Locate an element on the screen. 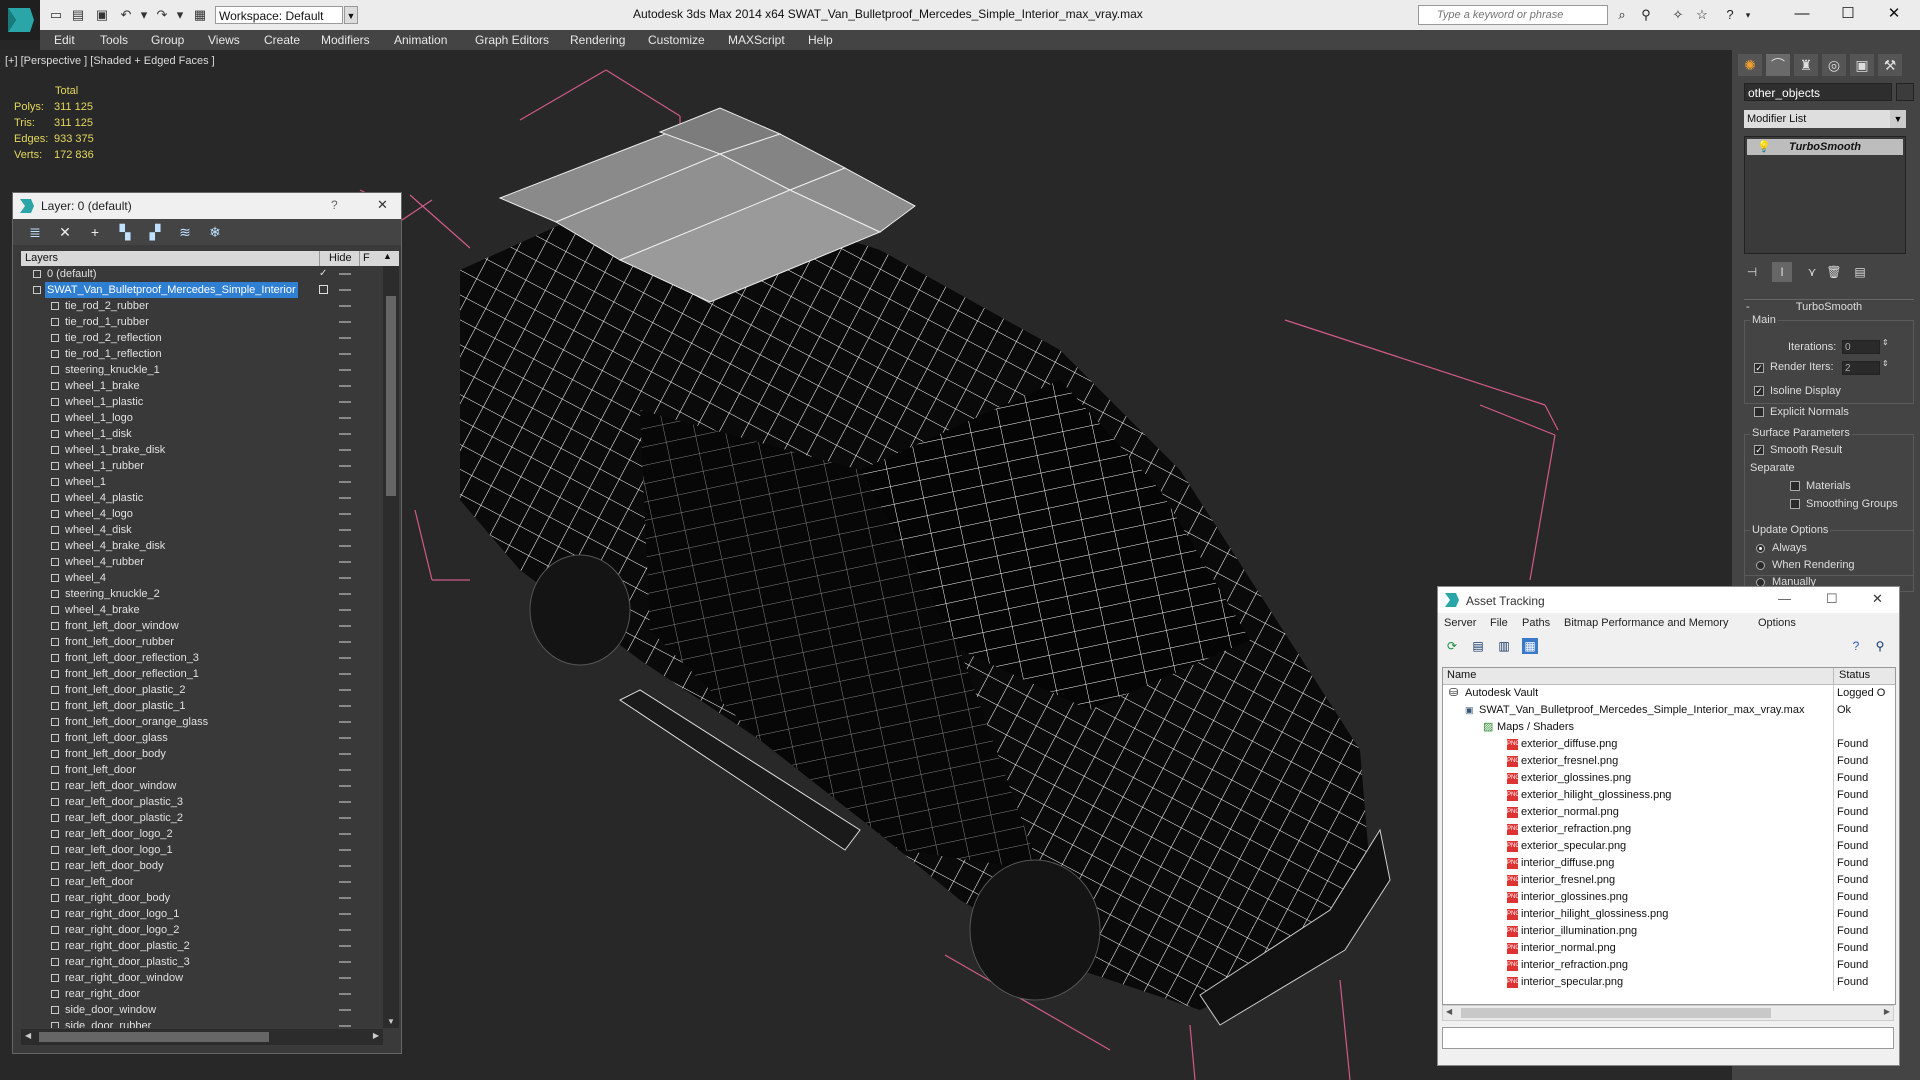  menu-bitmap-performance: Bitmap Performance and Memory is located at coordinates (1646, 623).